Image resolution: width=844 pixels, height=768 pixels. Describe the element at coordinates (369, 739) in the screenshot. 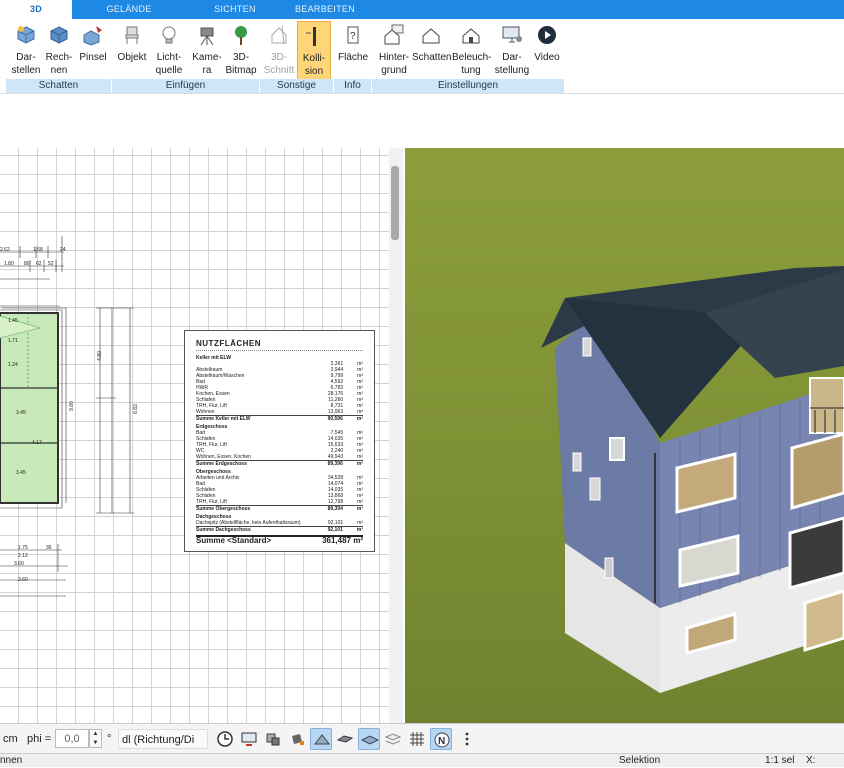

I see `floor-plane-icon` at that location.